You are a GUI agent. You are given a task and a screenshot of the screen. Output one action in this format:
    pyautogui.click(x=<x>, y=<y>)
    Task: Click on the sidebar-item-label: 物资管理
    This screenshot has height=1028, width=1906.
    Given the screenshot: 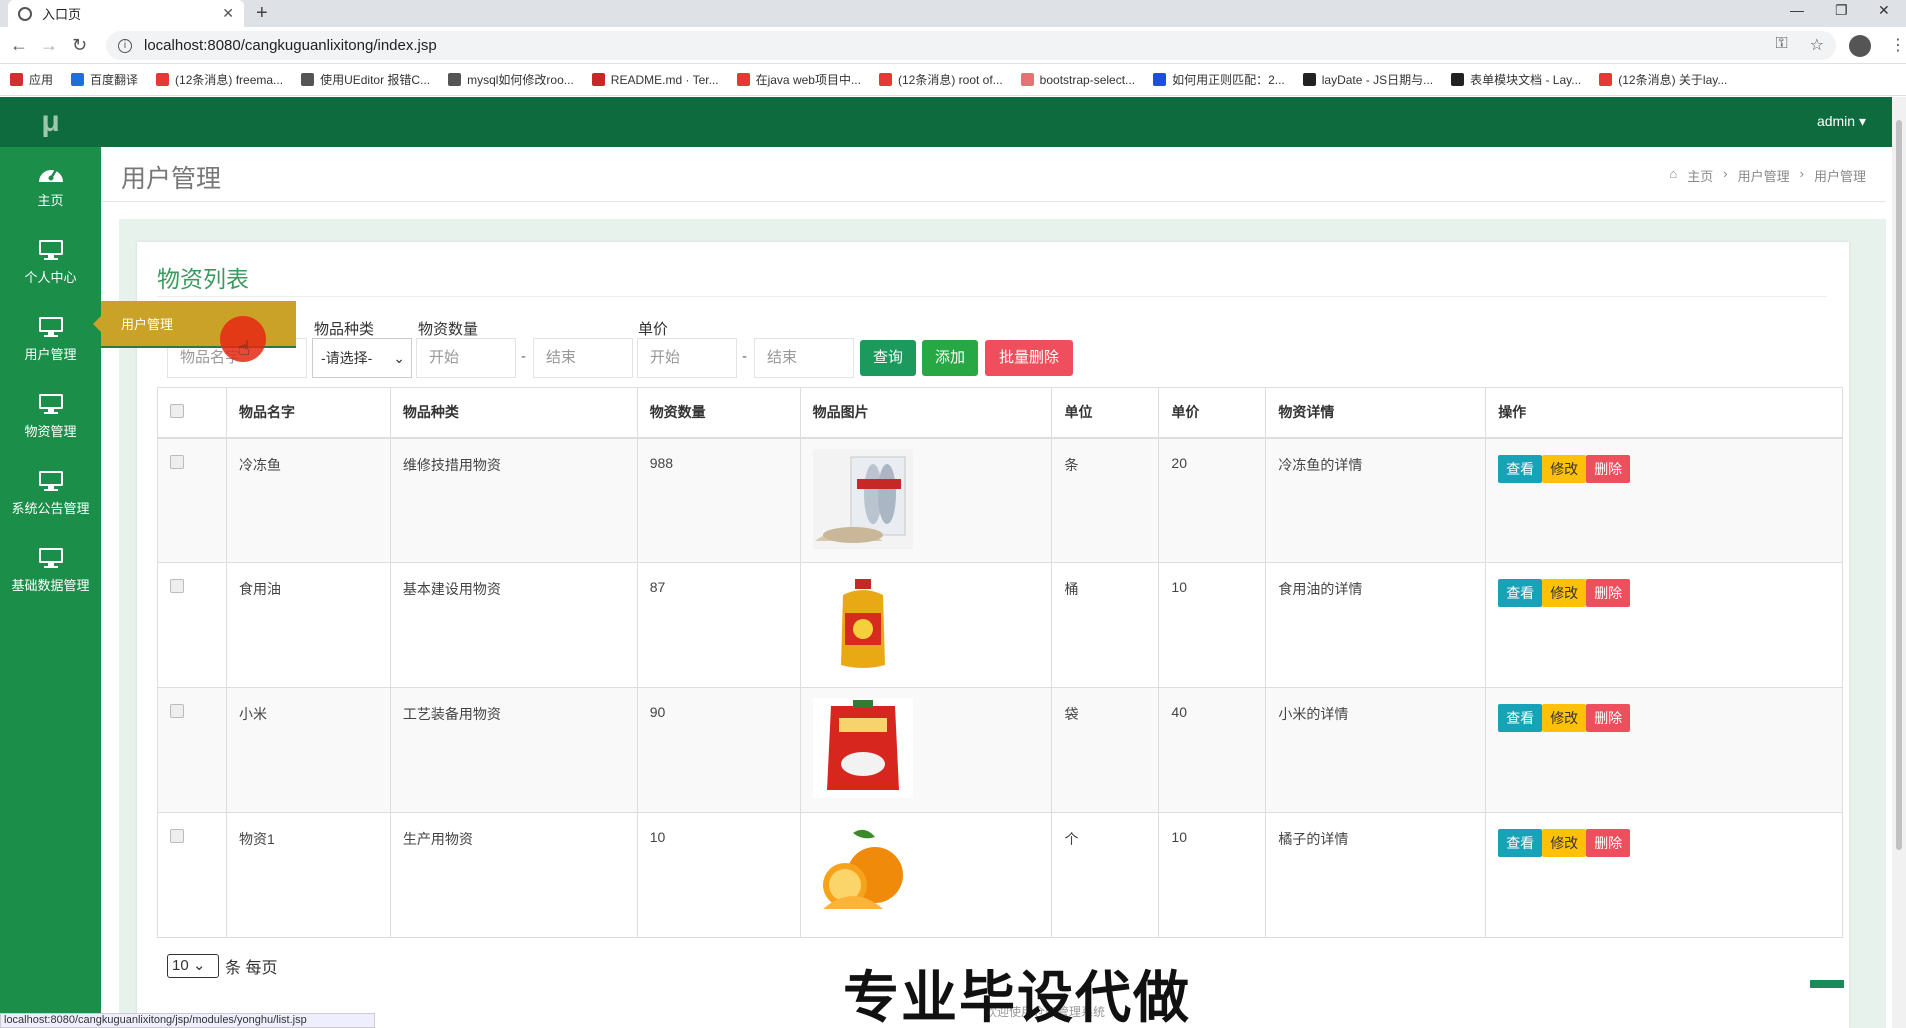 What is the action you would take?
    pyautogui.click(x=50, y=431)
    